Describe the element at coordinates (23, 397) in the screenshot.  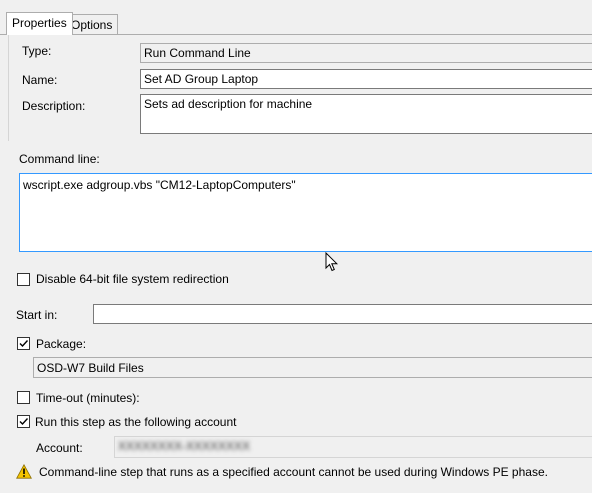
I see `timeout-checkbox` at that location.